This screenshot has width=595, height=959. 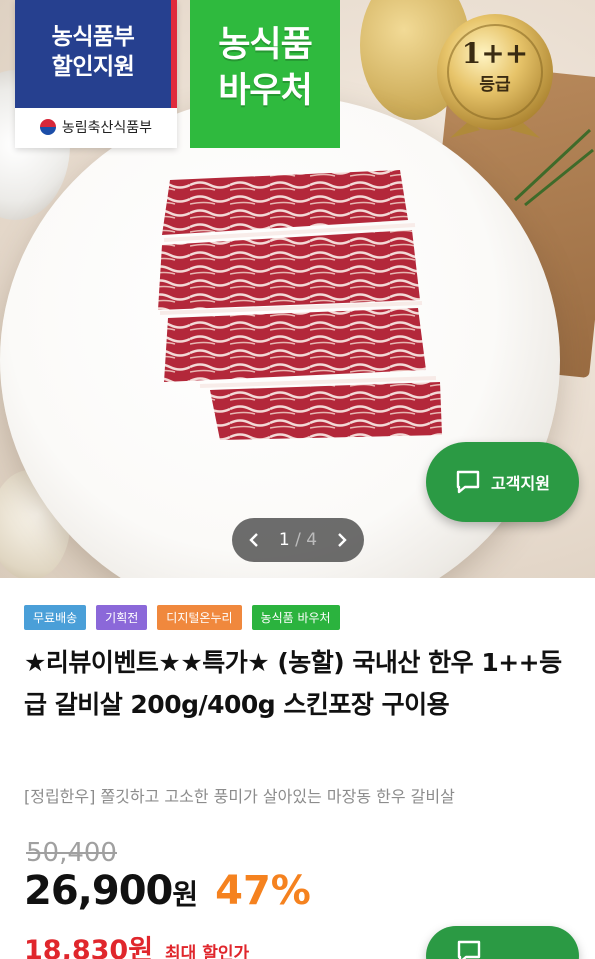 What do you see at coordinates (93, 37) in the screenshot?
I see `gov-badge-line-1: 농식품부` at bounding box center [93, 37].